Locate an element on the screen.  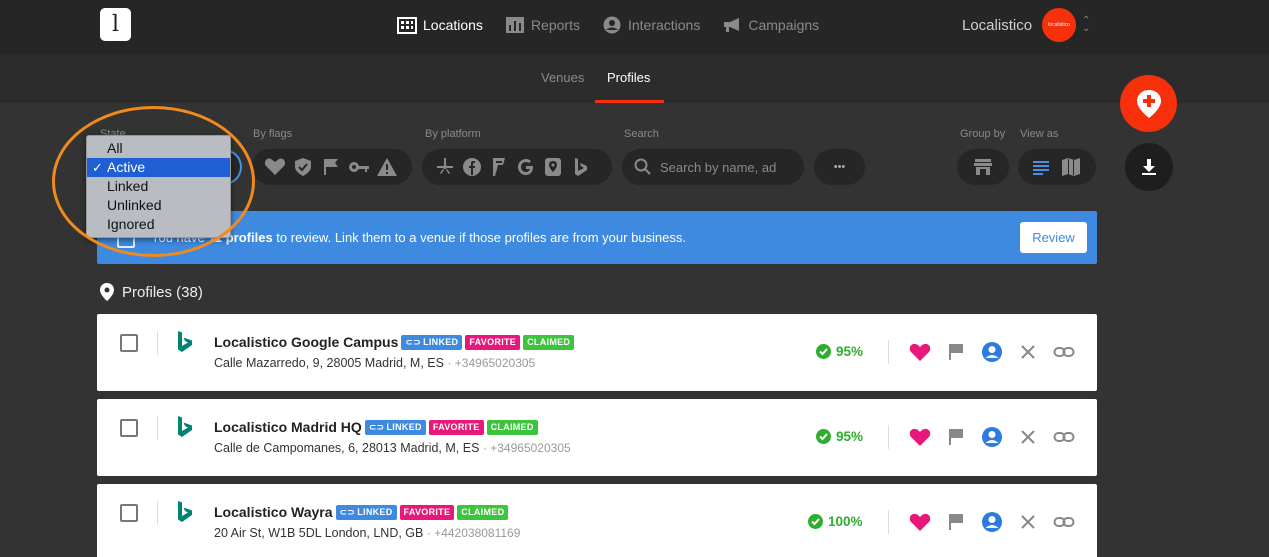
nav-reports: Reports is located at coordinates (542, 25).